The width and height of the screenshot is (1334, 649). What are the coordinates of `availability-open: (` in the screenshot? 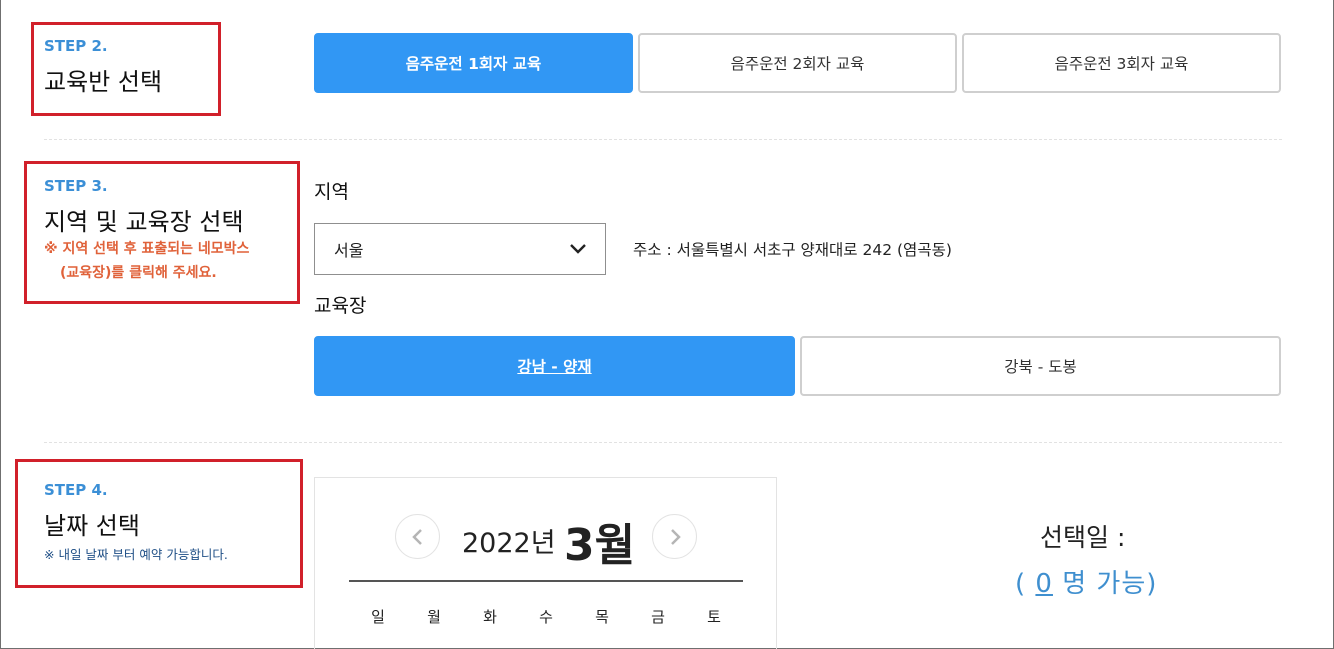 It's located at (1025, 584).